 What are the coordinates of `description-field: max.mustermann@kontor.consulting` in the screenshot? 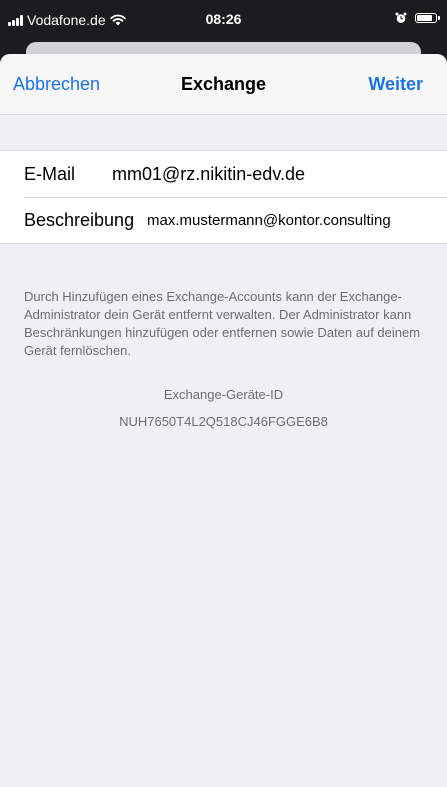 It's located at (269, 220).